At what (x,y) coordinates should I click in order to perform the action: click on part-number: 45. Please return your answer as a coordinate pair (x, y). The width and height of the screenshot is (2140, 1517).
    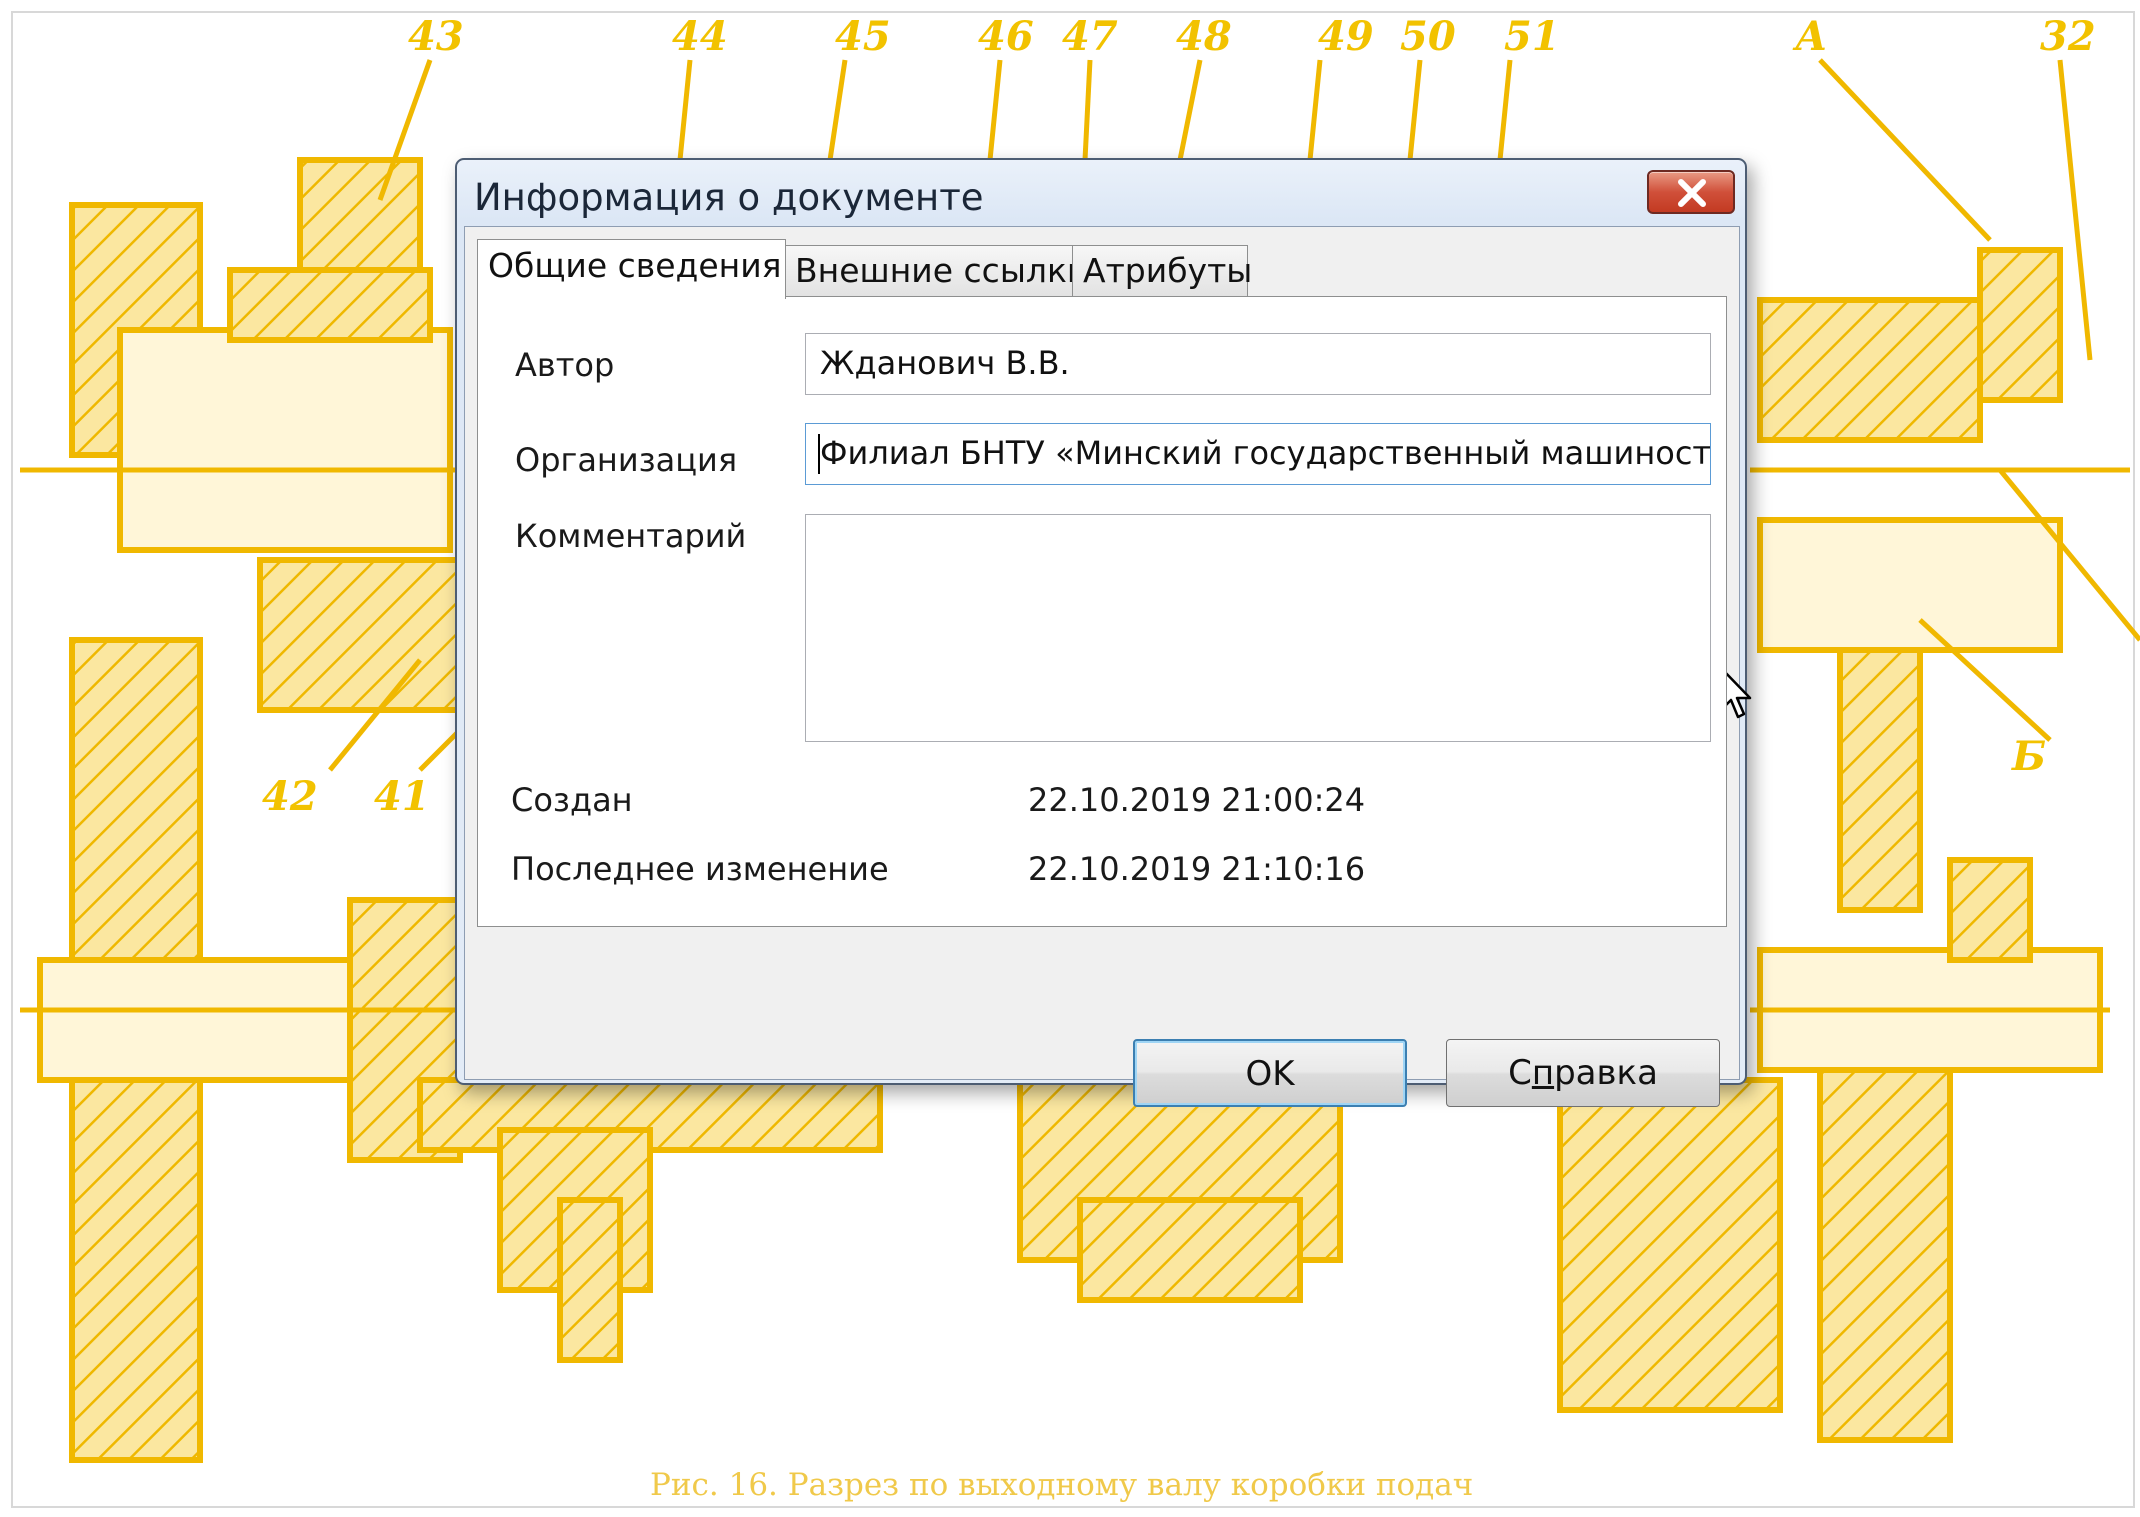
    Looking at the image, I should click on (863, 36).